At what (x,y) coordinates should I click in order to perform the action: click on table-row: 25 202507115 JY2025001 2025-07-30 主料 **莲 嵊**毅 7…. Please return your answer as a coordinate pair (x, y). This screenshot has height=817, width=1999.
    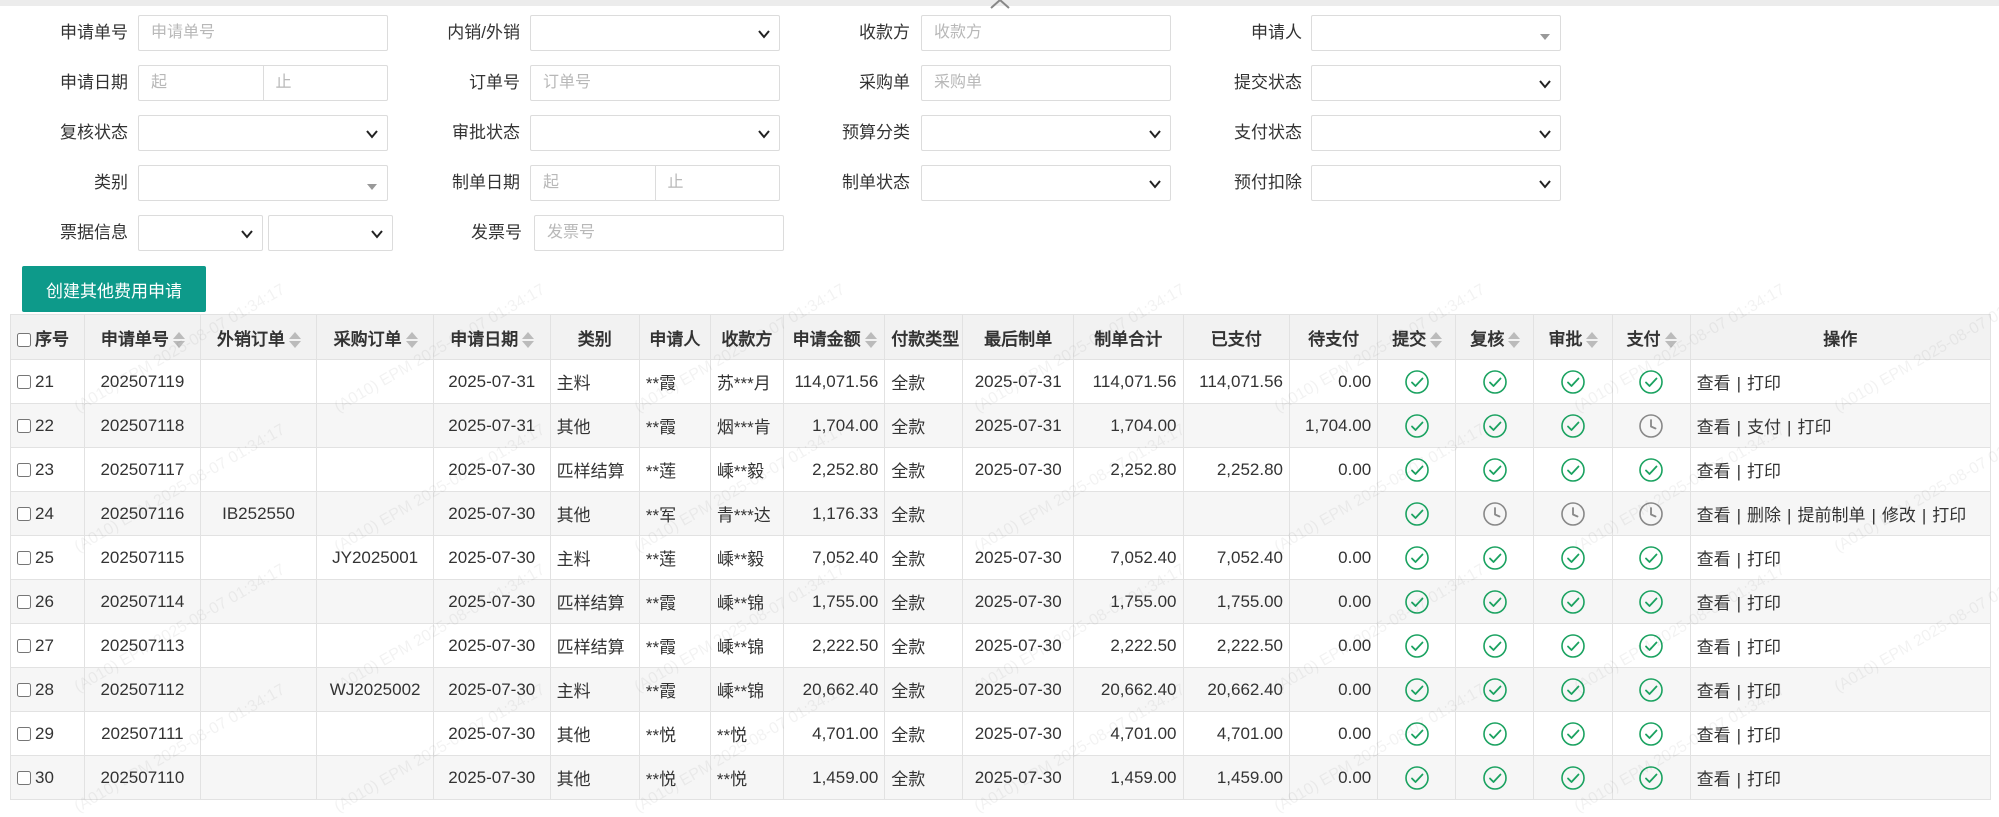
    Looking at the image, I should click on (1000, 557).